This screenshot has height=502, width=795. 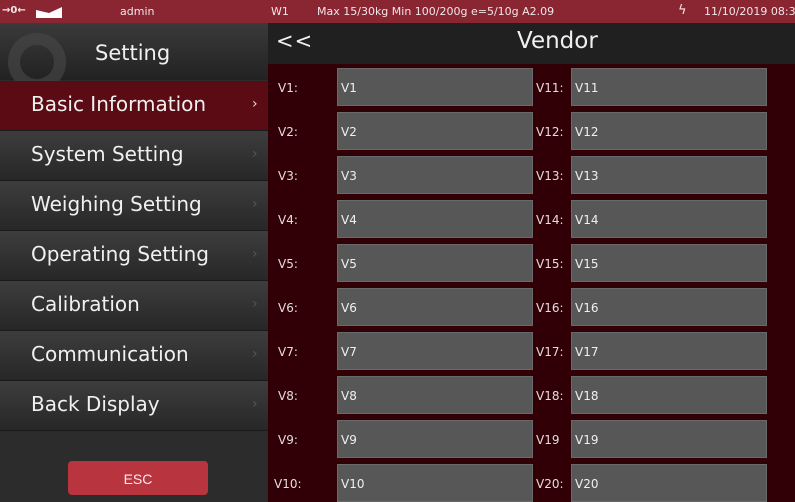 I want to click on page-title: Vendor, so click(x=557, y=41).